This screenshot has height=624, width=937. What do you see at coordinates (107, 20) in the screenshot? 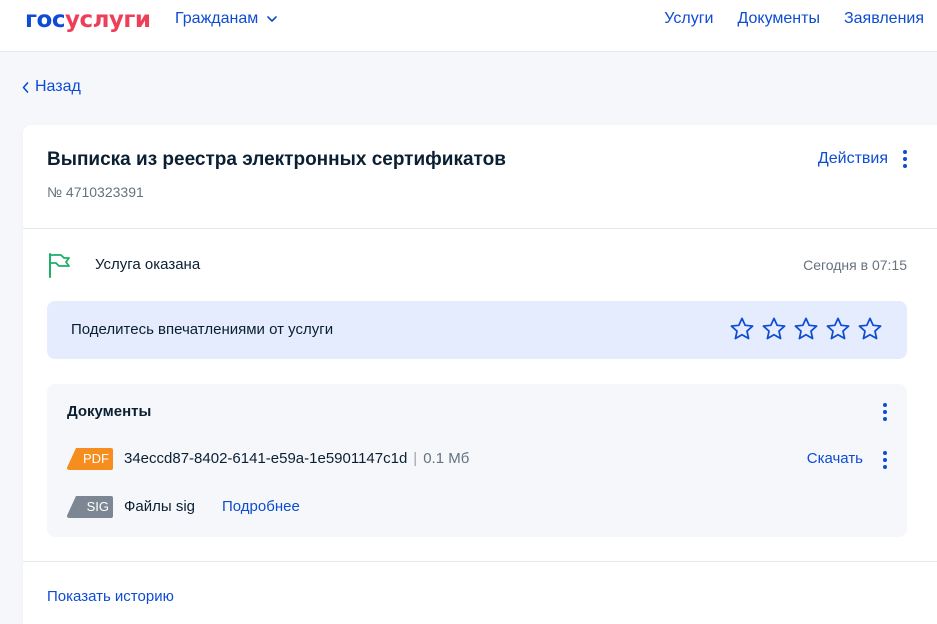
I see `logo-part-uslugi: услуги` at bounding box center [107, 20].